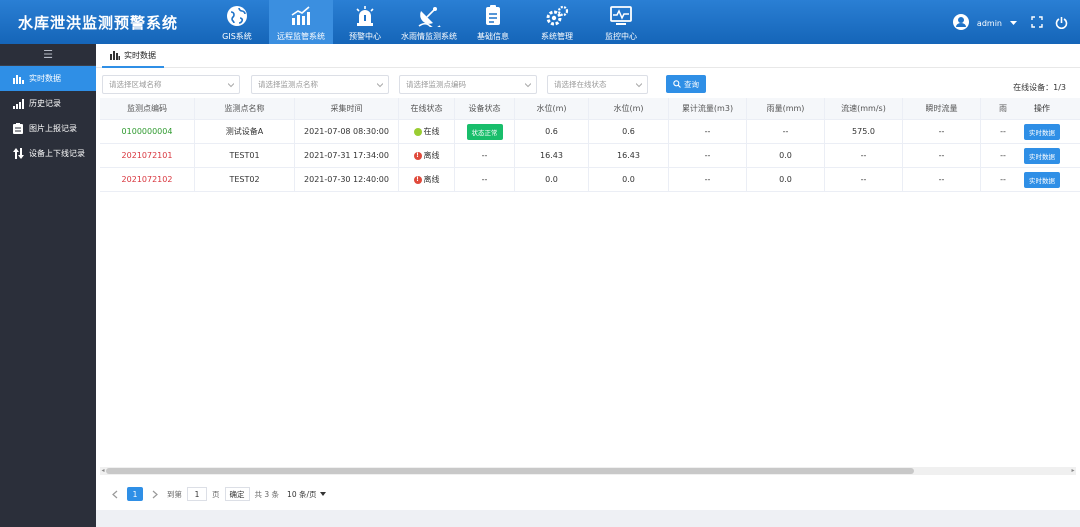  I want to click on tab-realtime: 实时数据, so click(133, 56).